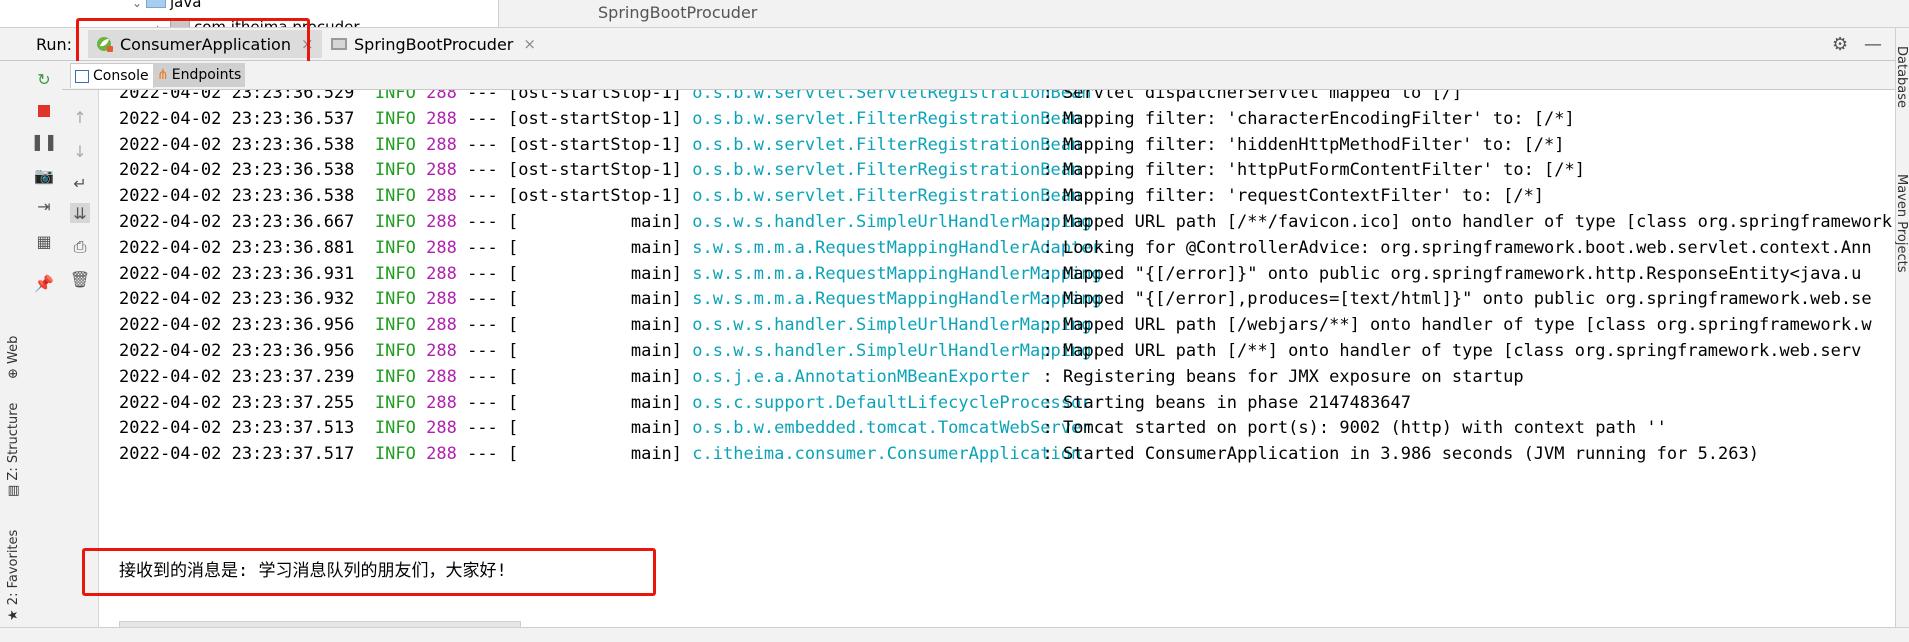 This screenshot has width=1909, height=642. What do you see at coordinates (44, 206) in the screenshot?
I see `exit-icon: ⇥` at bounding box center [44, 206].